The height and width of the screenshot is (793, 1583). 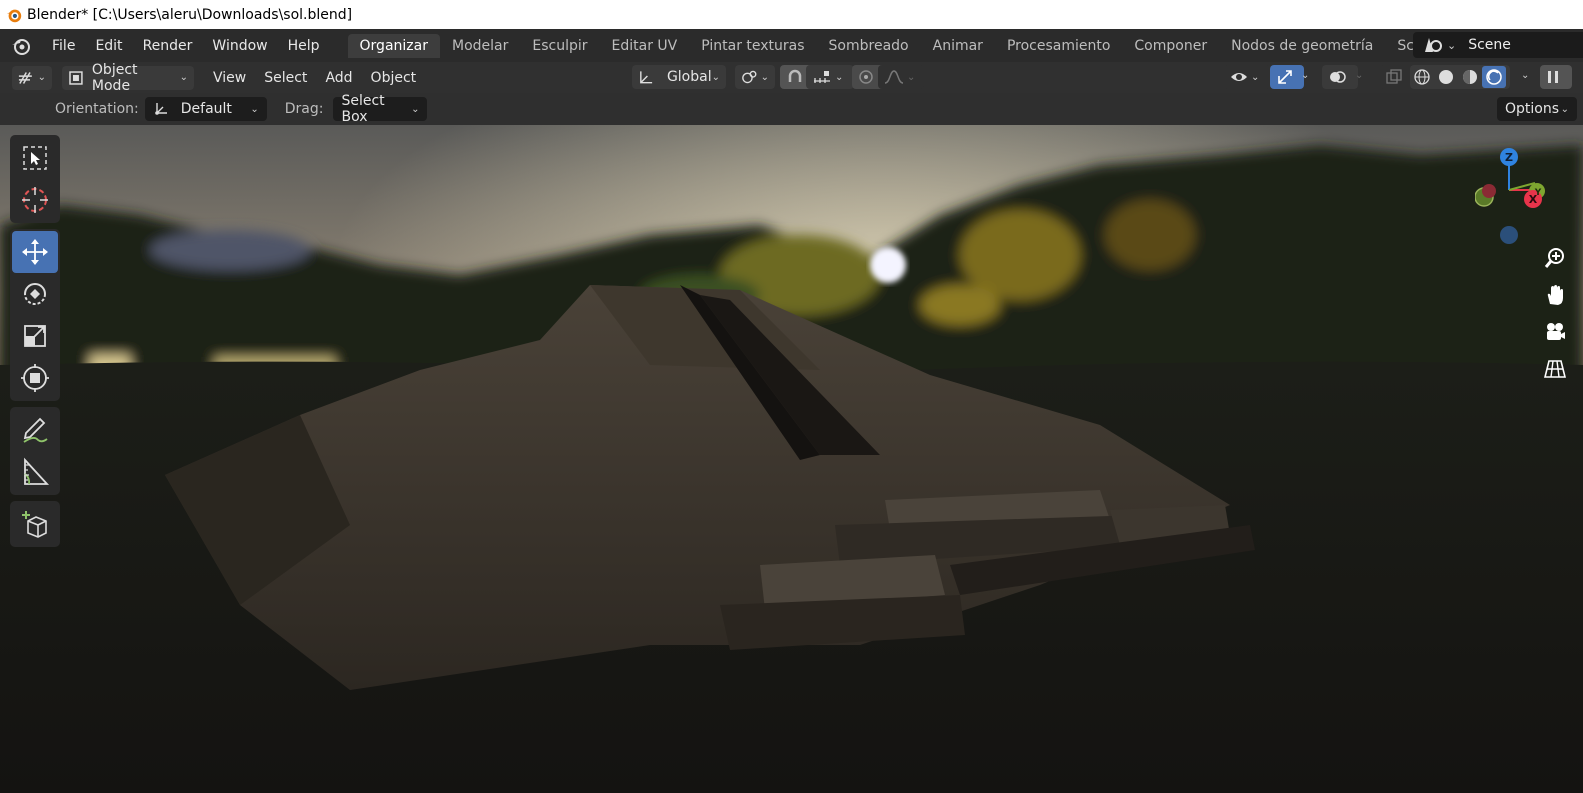 I want to click on rendered-shading-icon, so click(x=1494, y=77).